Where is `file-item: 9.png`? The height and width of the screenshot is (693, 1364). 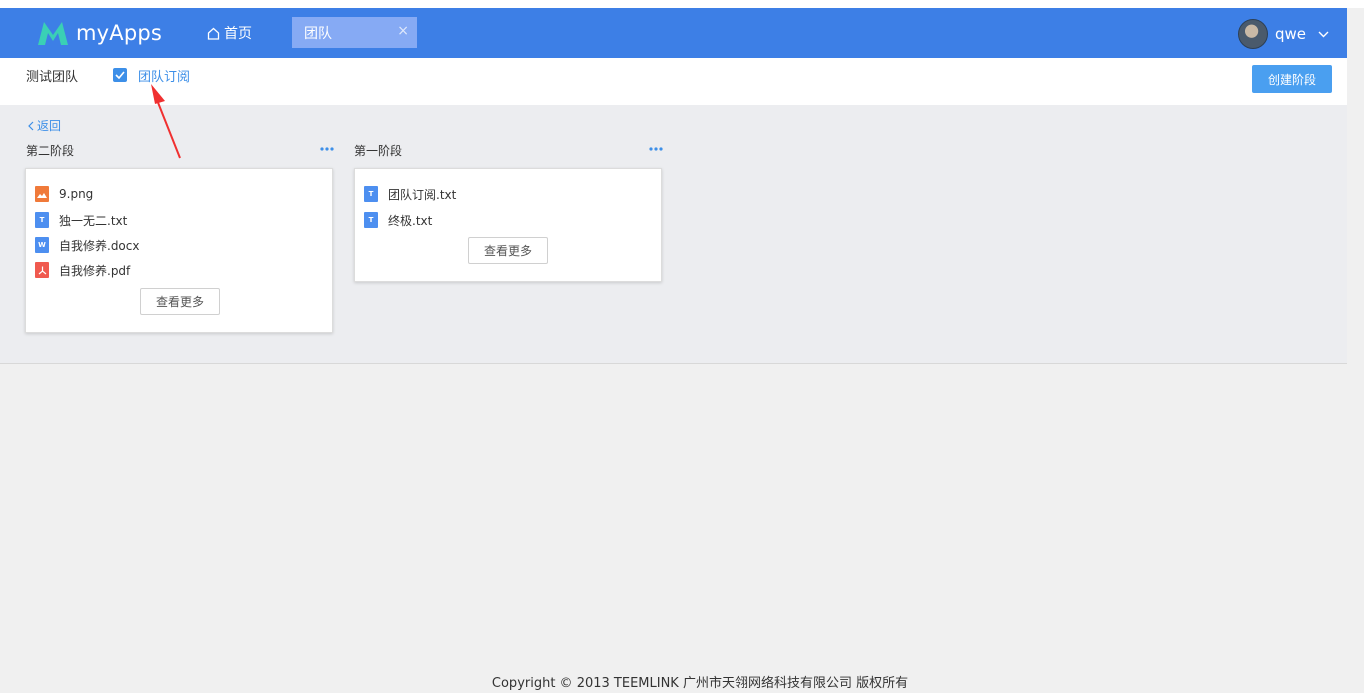
file-item: 9.png is located at coordinates (64, 194).